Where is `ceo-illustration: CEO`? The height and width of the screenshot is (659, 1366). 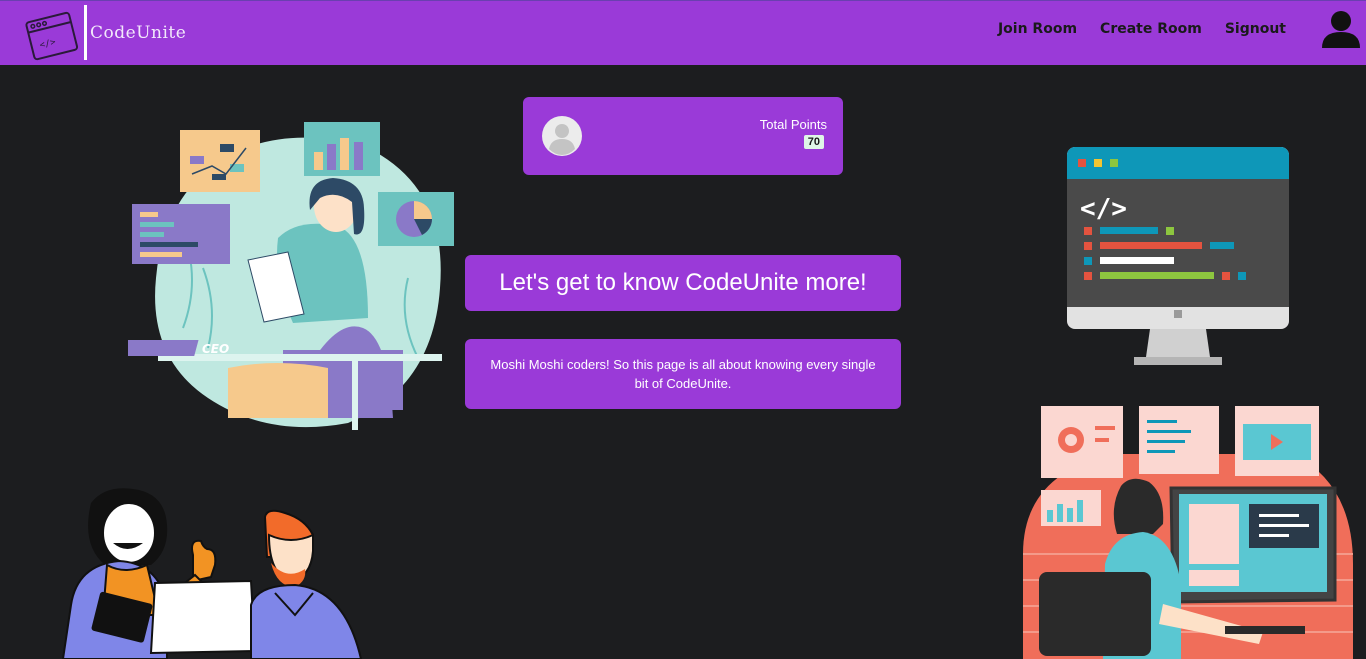
ceo-illustration: CEO is located at coordinates (291, 276).